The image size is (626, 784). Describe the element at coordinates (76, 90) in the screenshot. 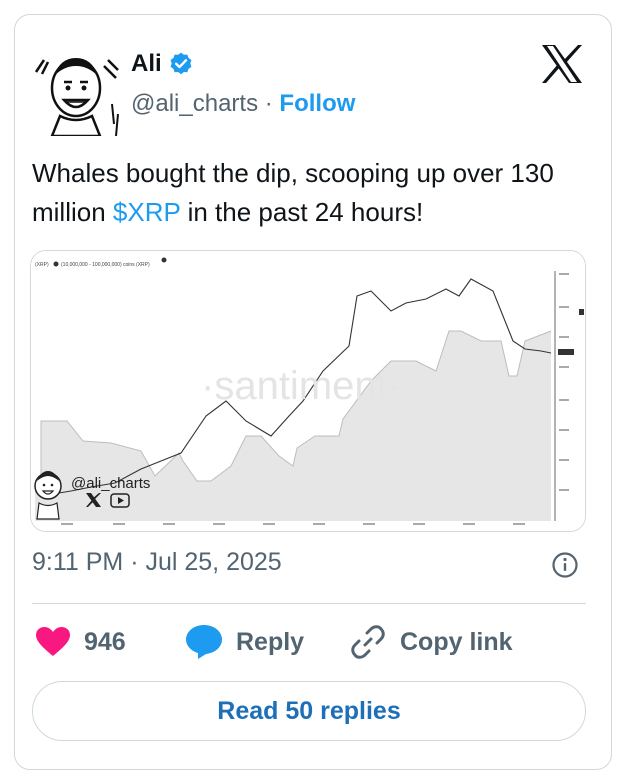

I see `author-avatar` at that location.